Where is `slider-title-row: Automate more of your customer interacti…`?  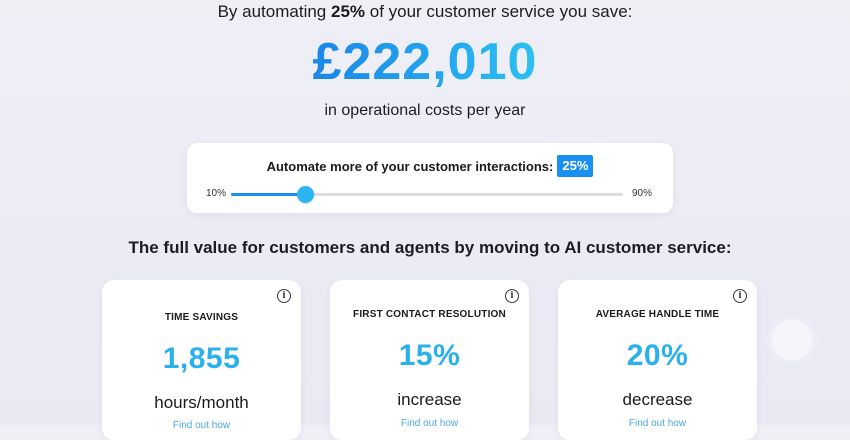 slider-title-row: Automate more of your customer interacti… is located at coordinates (430, 166).